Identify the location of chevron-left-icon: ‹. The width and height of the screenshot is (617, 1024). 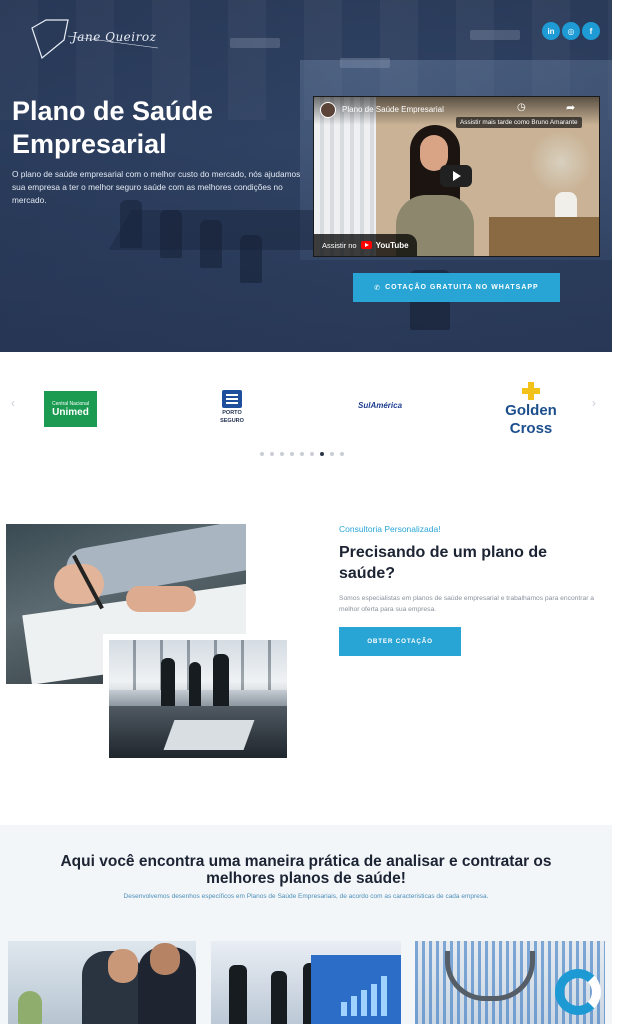
(13, 403).